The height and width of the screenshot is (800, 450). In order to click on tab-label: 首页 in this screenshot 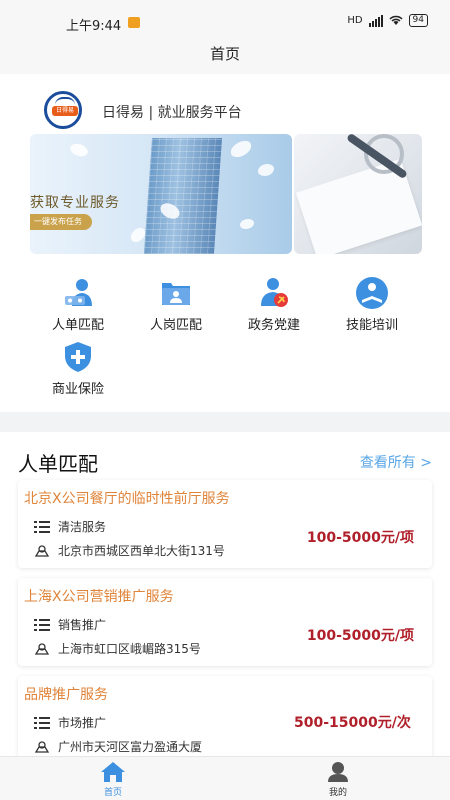, I will do `click(112, 793)`.